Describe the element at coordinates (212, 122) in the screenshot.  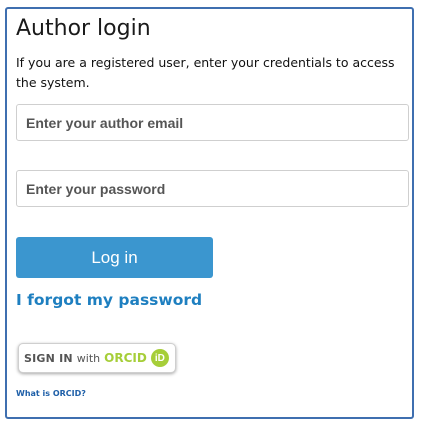
I see `email-field` at that location.